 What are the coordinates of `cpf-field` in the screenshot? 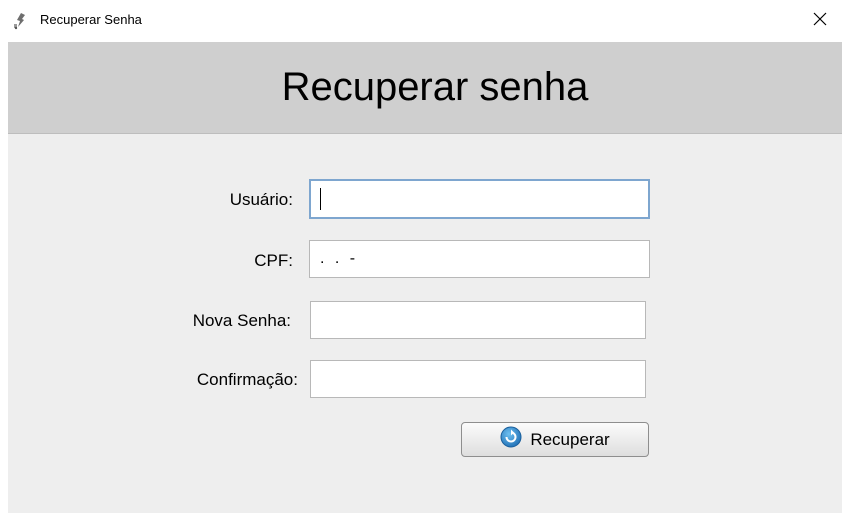 It's located at (479, 259).